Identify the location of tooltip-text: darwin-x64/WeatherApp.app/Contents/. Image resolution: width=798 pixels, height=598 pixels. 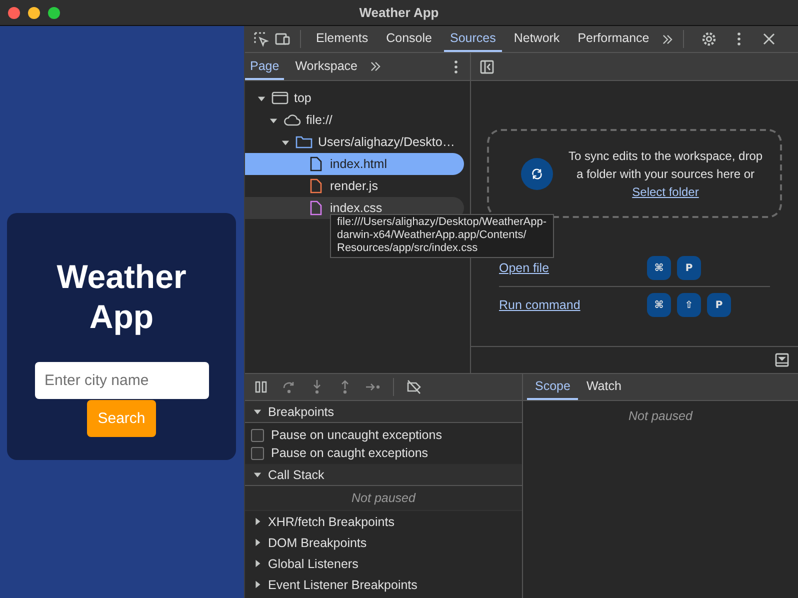
(432, 235).